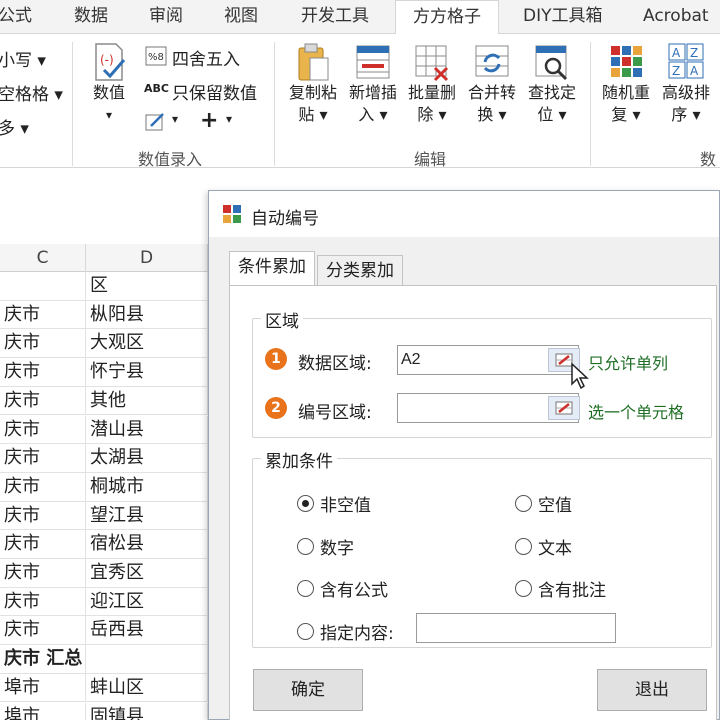 The image size is (720, 720). Describe the element at coordinates (308, 690) in the screenshot. I see `ok-button: 确定` at that location.